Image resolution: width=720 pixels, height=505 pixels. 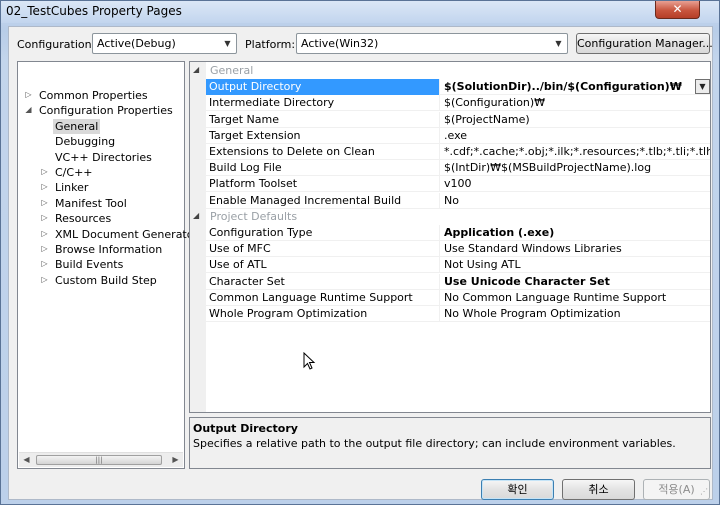 What do you see at coordinates (340, 43) in the screenshot?
I see `platform-value: Active(Win32)` at bounding box center [340, 43].